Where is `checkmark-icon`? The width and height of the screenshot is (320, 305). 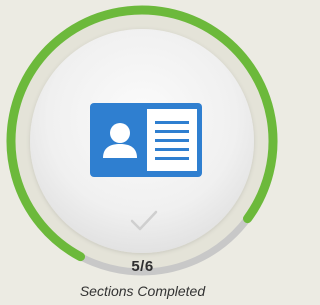
checkmark-icon is located at coordinates (144, 220).